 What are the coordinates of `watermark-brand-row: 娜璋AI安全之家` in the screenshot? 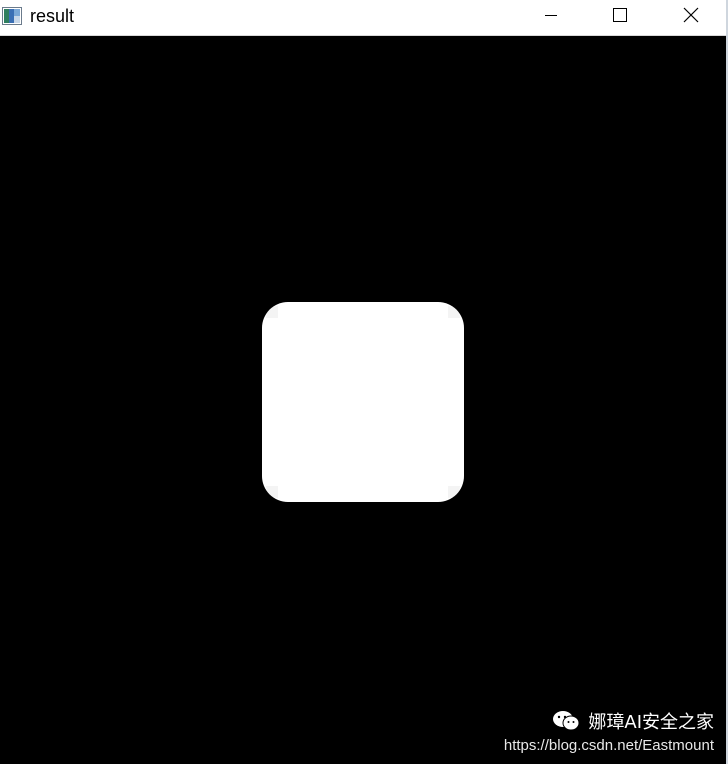 It's located at (609, 721).